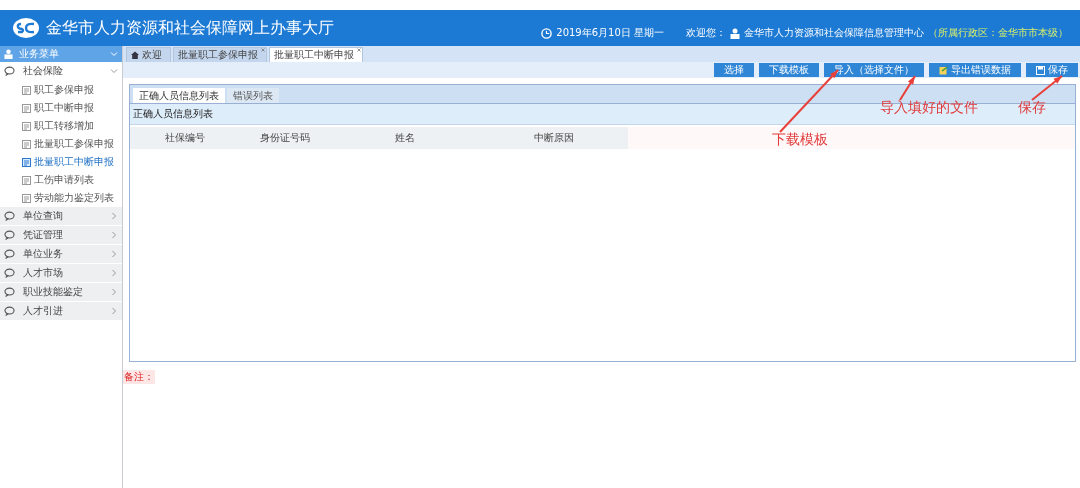 This screenshot has height=488, width=1080. What do you see at coordinates (547, 33) in the screenshot?
I see `clock-icon` at bounding box center [547, 33].